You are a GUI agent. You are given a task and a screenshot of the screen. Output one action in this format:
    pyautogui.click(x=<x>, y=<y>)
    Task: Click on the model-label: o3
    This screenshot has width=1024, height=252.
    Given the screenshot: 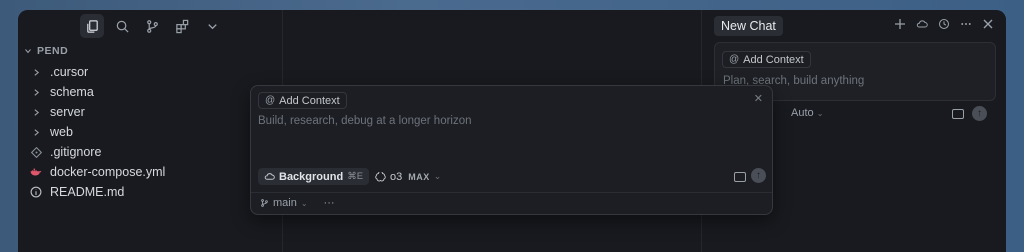 What is the action you would take?
    pyautogui.click(x=396, y=176)
    